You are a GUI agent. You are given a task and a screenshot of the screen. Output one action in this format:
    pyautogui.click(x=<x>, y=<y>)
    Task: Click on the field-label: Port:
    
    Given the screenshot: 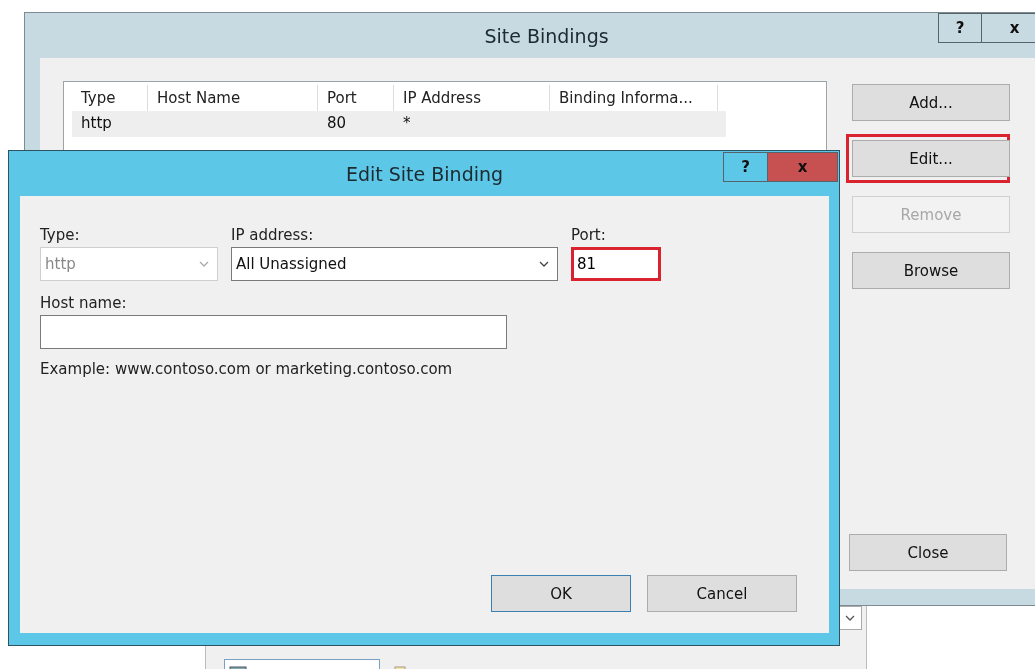 What is the action you would take?
    pyautogui.click(x=589, y=235)
    